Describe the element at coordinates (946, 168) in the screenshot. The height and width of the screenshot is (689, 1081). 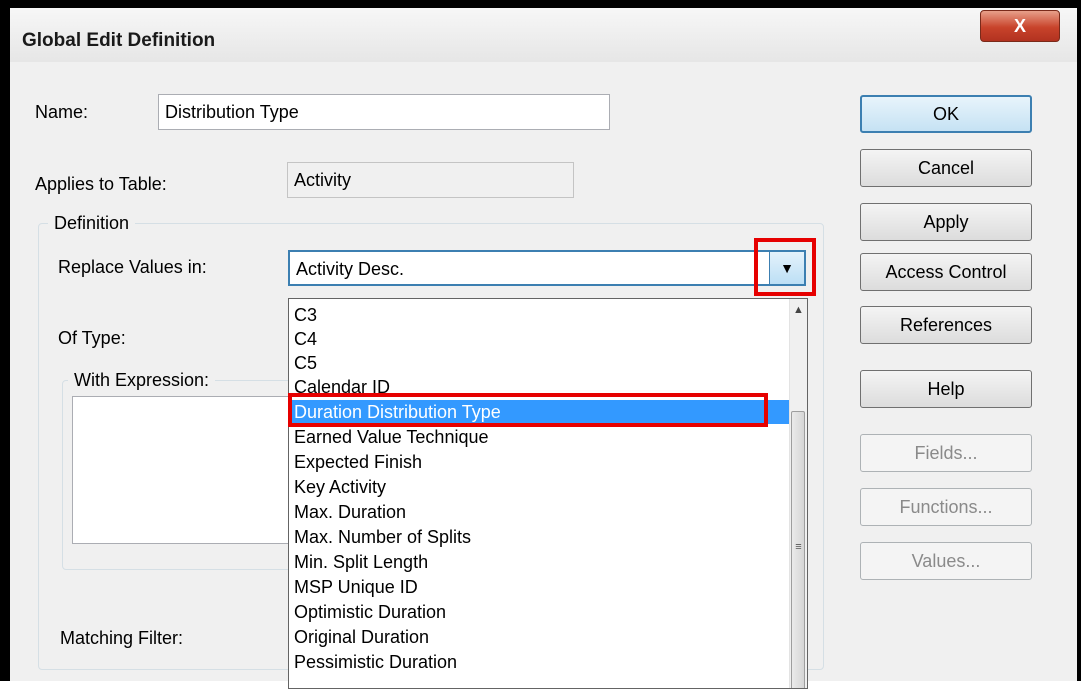
I see `cancel-button: Cancel` at that location.